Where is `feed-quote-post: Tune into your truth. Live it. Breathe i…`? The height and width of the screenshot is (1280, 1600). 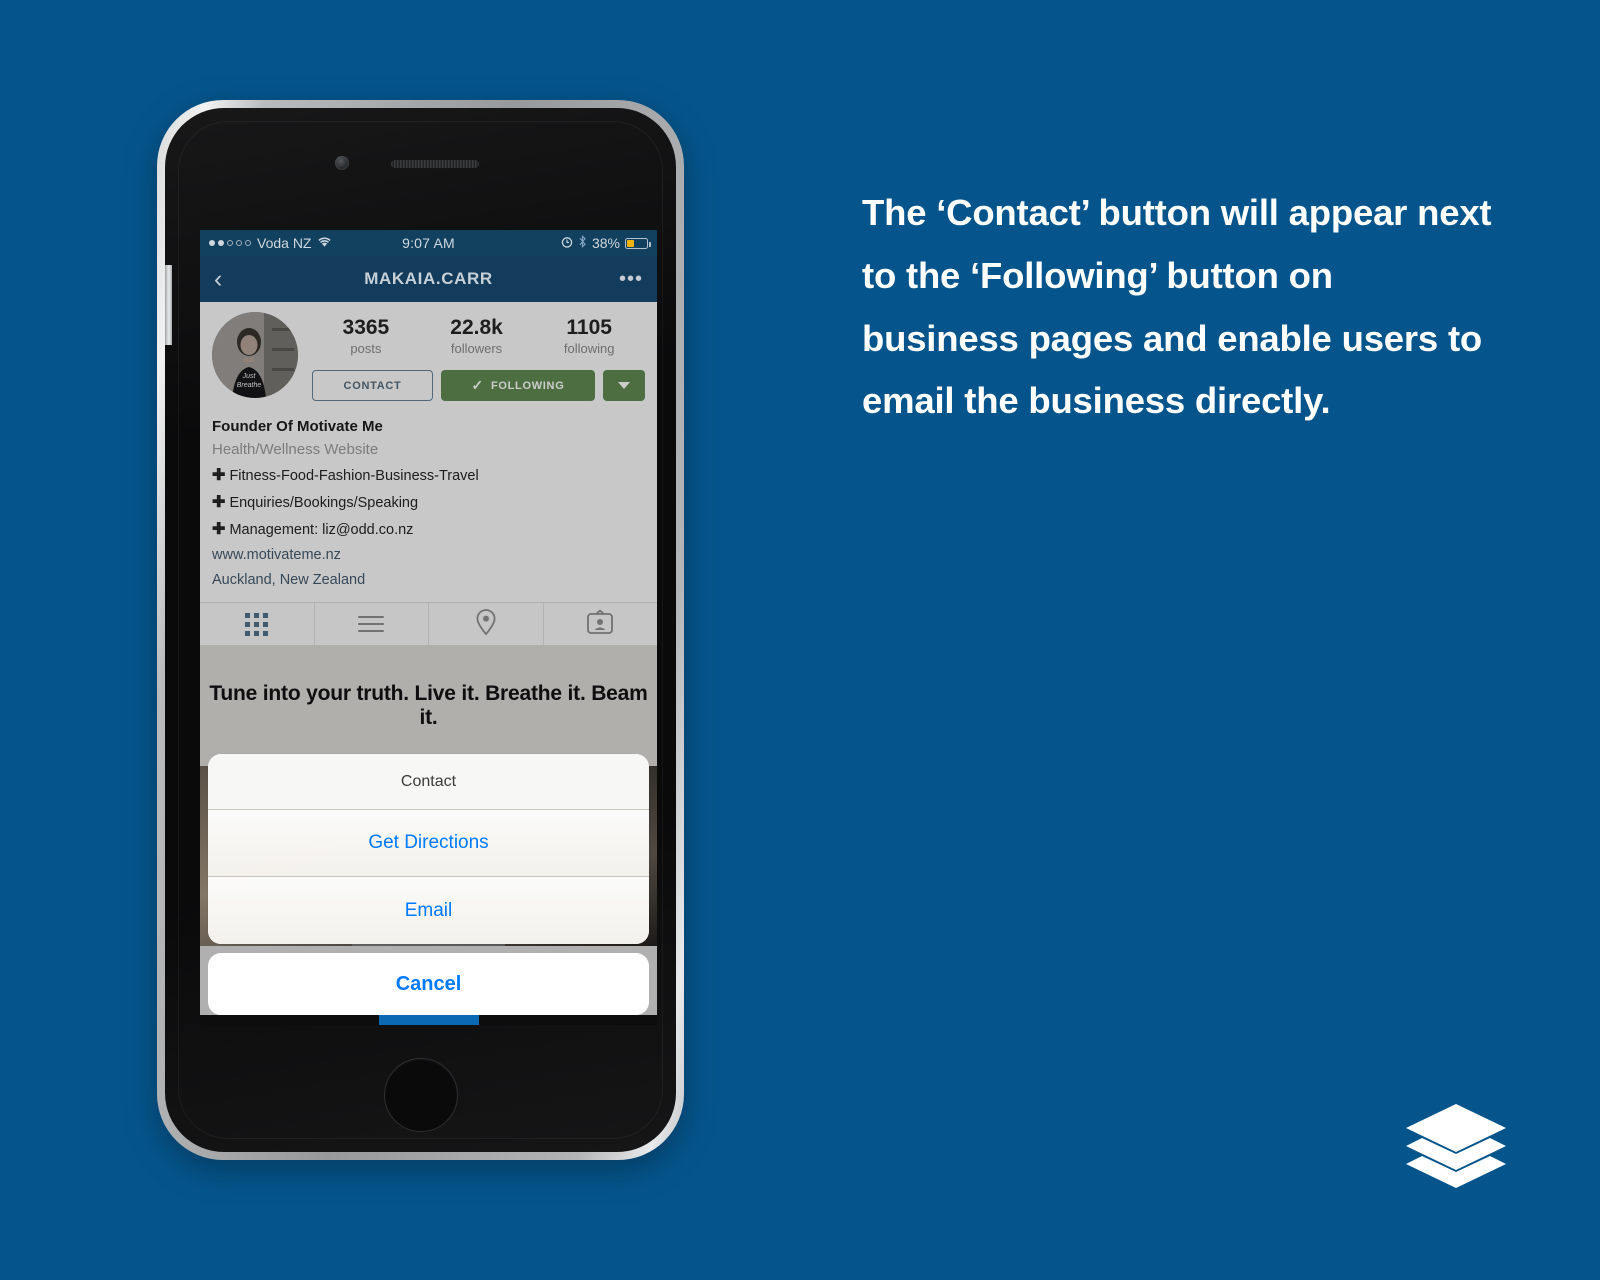 feed-quote-post: Tune into your truth. Live it. Breathe i… is located at coordinates (428, 706).